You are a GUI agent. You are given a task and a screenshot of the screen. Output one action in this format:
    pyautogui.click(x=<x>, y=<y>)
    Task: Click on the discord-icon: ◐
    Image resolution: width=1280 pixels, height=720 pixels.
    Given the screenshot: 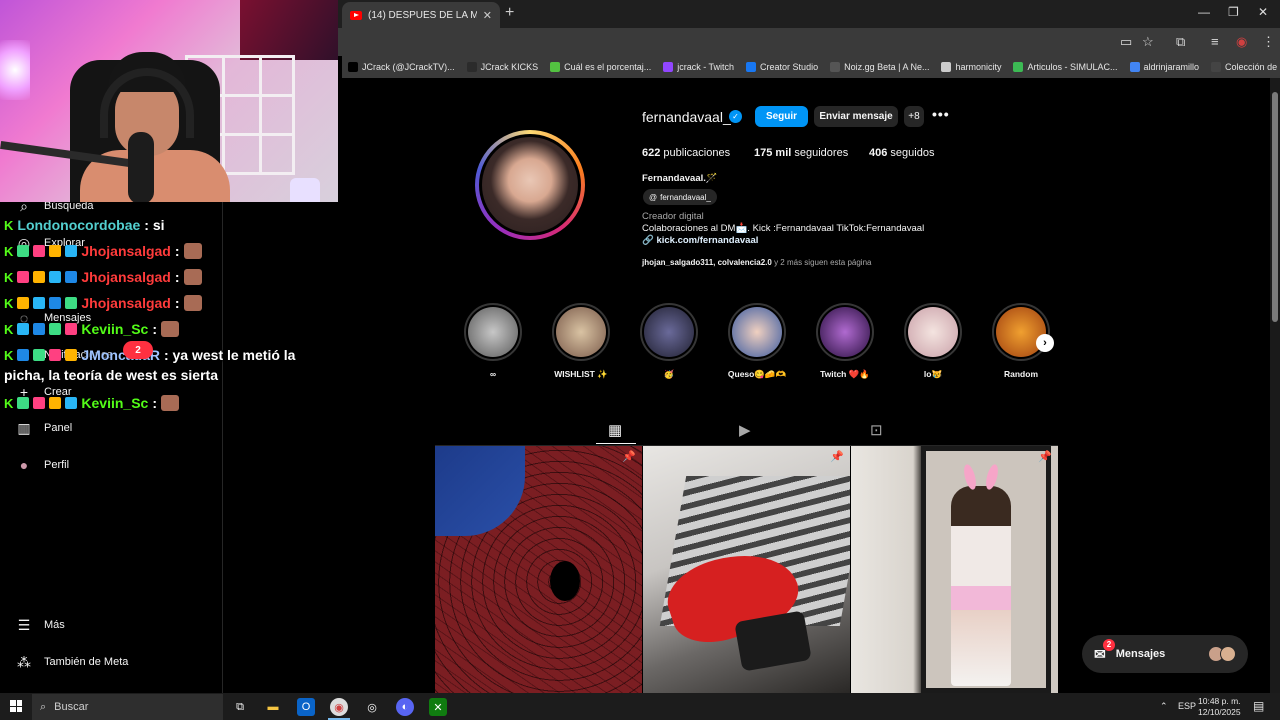 What is the action you would take?
    pyautogui.click(x=405, y=707)
    